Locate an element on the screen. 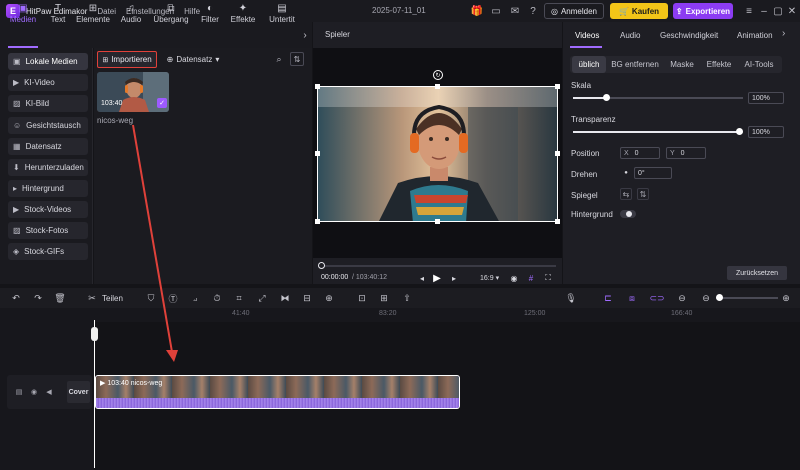 The height and width of the screenshot is (470, 800). background-toggle is located at coordinates (628, 214).